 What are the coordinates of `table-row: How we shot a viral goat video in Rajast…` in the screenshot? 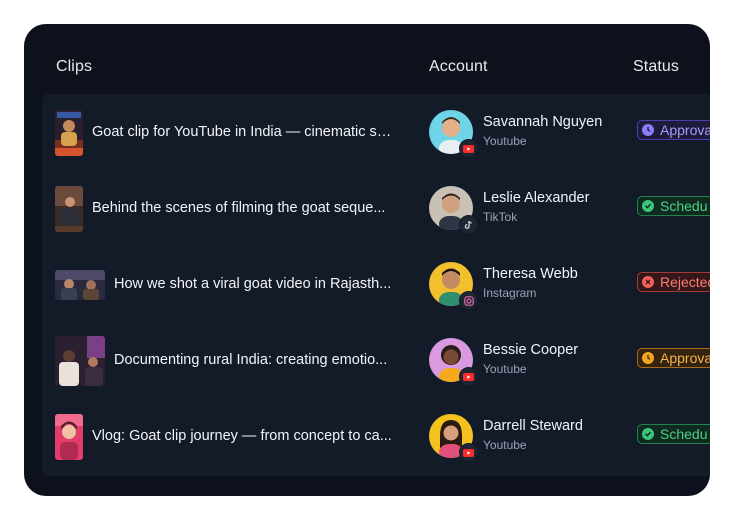 It's located at (376, 284).